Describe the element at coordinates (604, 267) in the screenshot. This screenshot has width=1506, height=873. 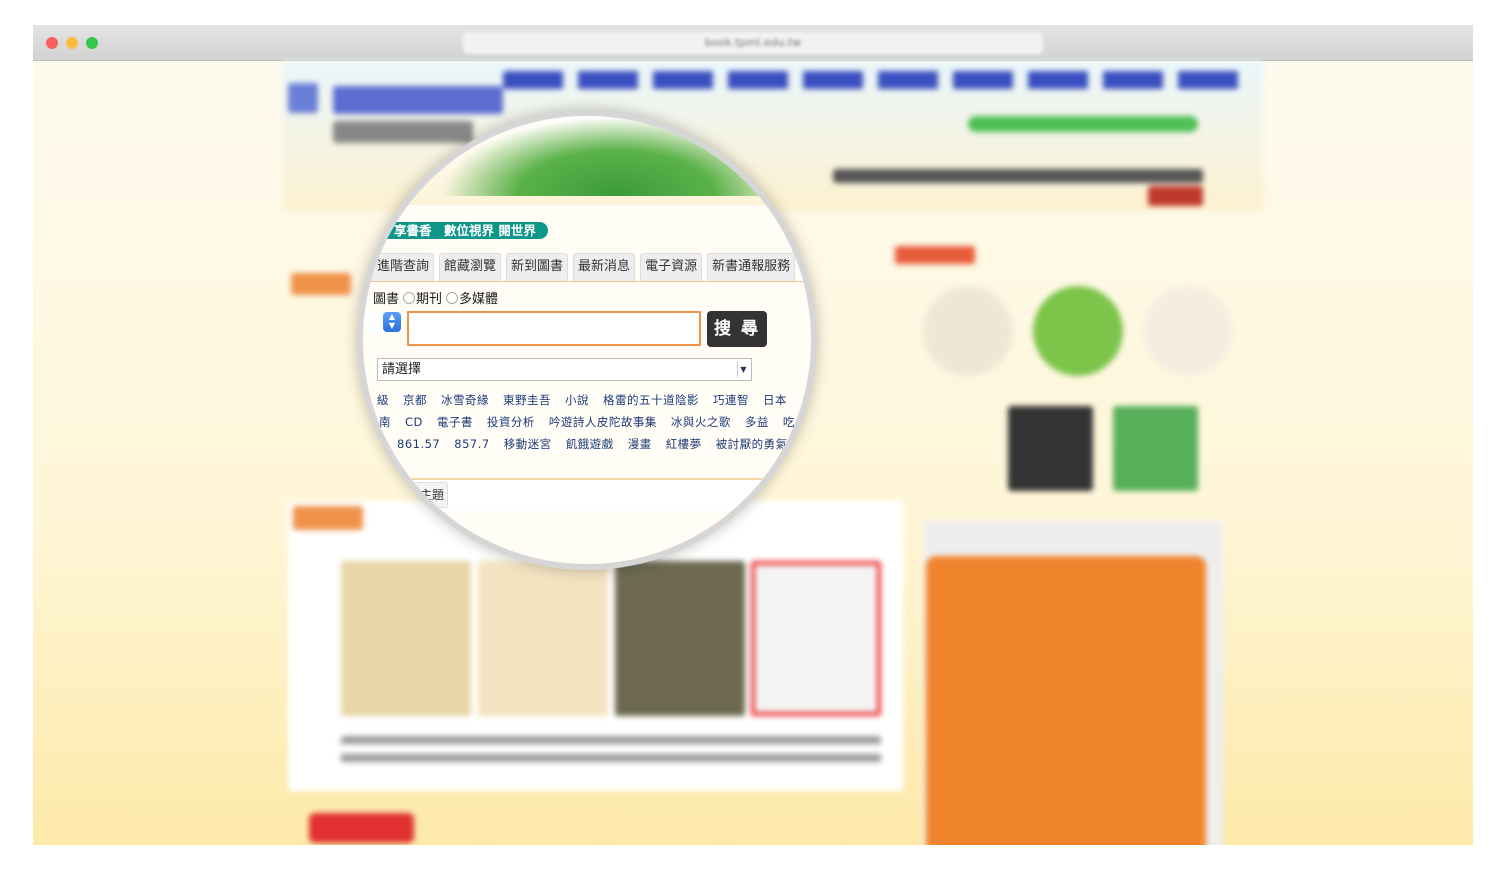
I see `tab-news: 最新消息` at that location.